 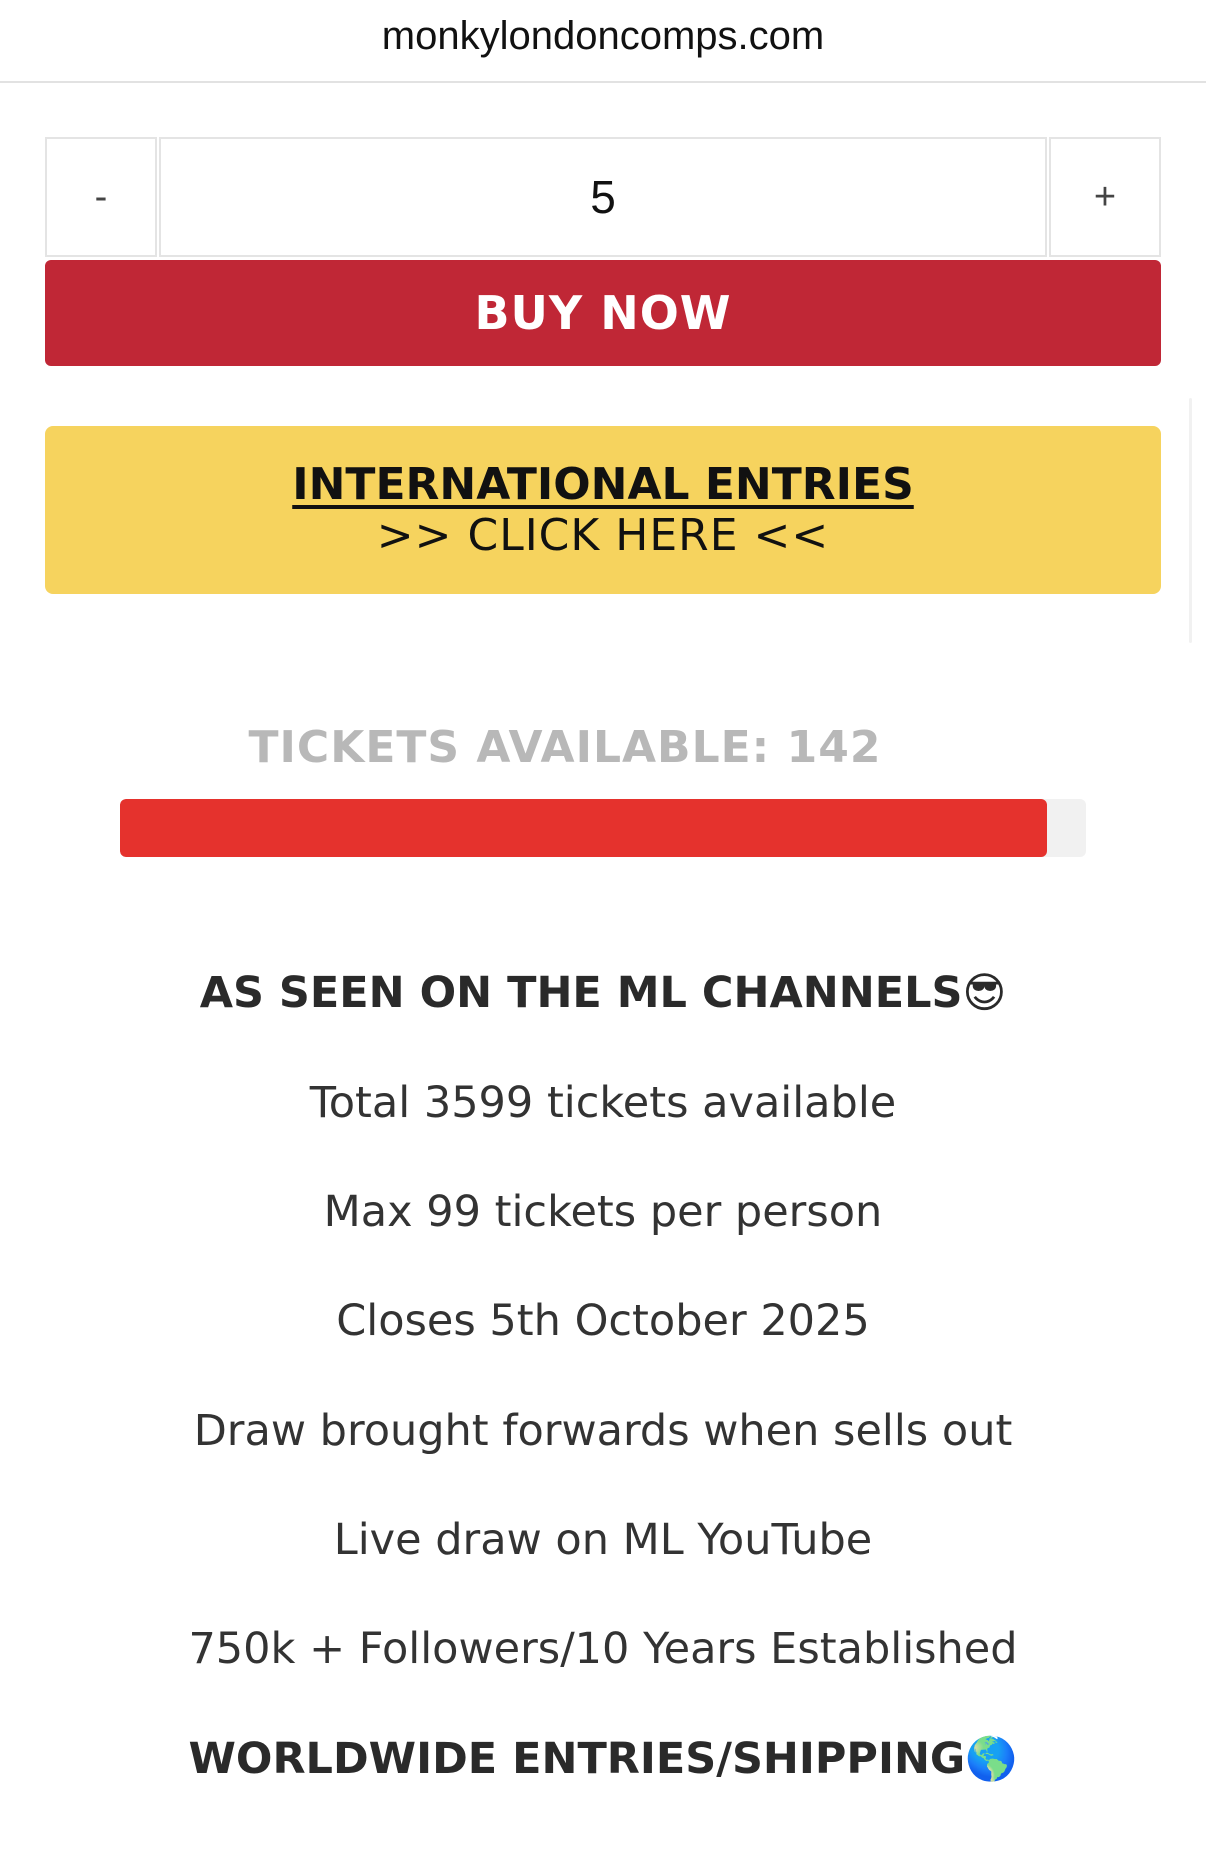 I want to click on headline: AS SEEN ON THE ML CHANNELS😎, so click(x=603, y=993).